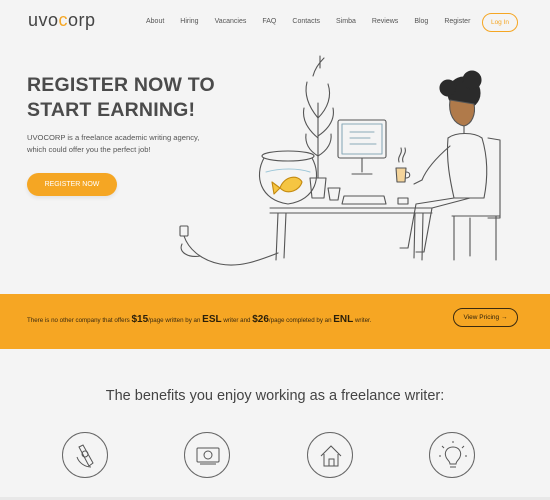 This screenshot has width=550, height=500. Describe the element at coordinates (229, 245) in the screenshot. I see `plug-illustration` at that location.